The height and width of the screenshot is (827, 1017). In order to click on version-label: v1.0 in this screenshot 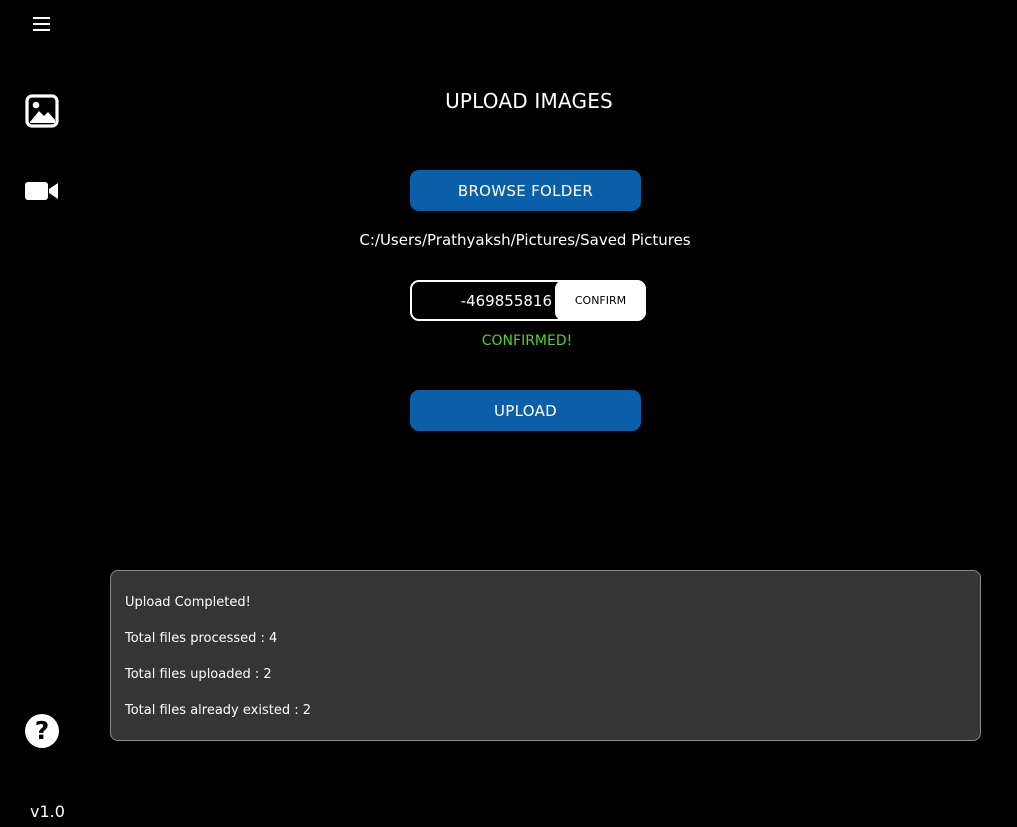, I will do `click(47, 811)`.